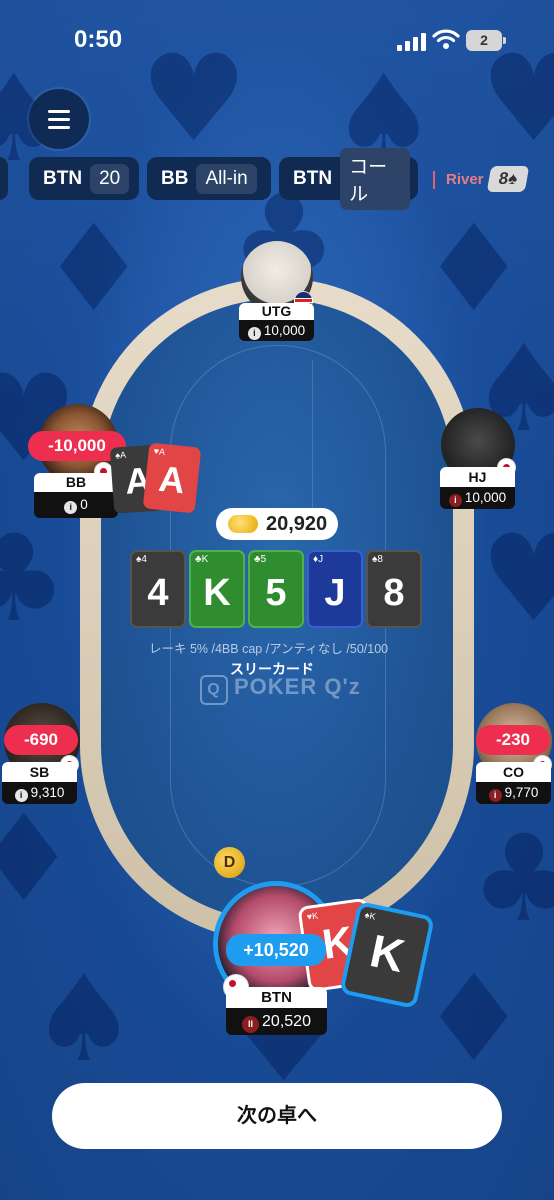 This screenshot has width=554, height=1200. I want to click on seat-position: UTG, so click(276, 311).